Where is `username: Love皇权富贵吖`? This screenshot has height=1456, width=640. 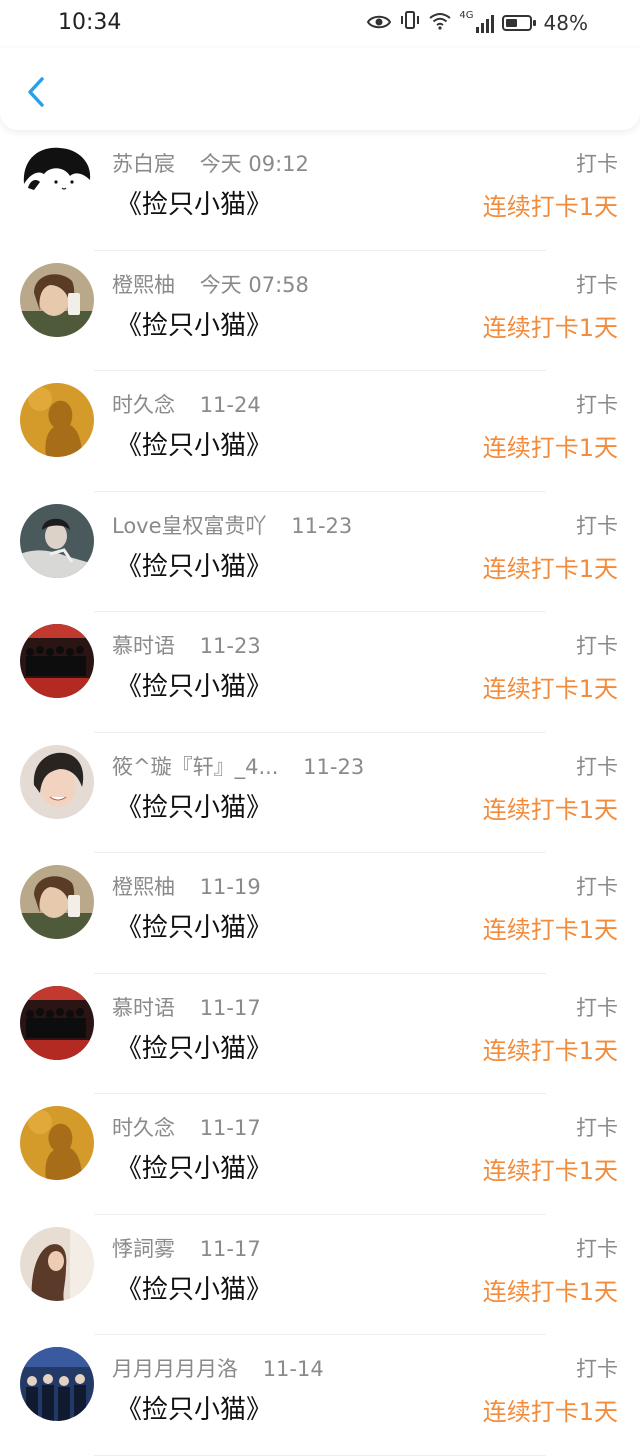 username: Love皇权富贵吖 is located at coordinates (189, 526).